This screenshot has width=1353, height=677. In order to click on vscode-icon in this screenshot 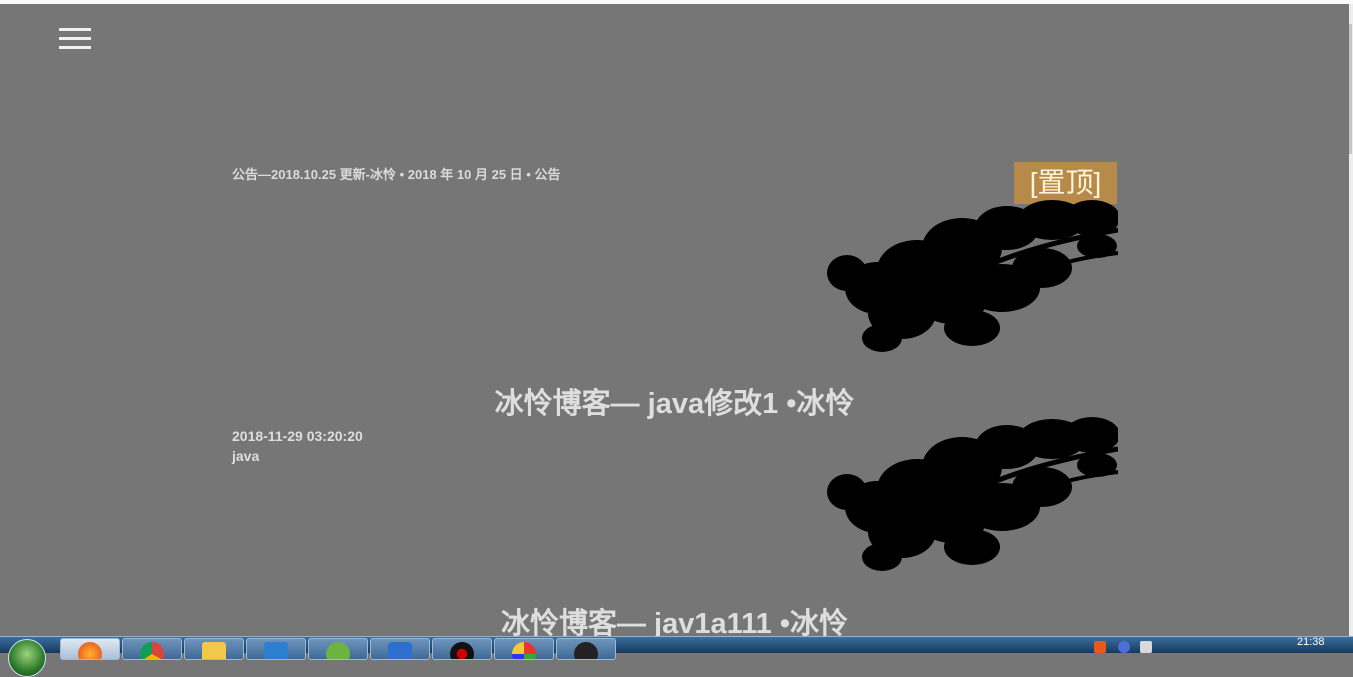, I will do `click(276, 650)`.